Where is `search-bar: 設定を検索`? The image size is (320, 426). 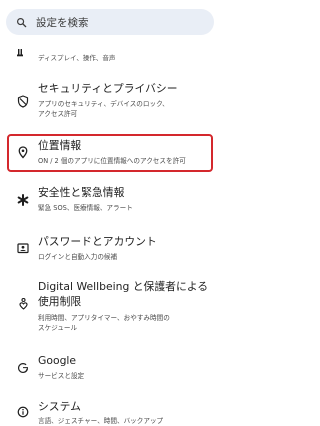 search-bar: 設定を検索 is located at coordinates (110, 22).